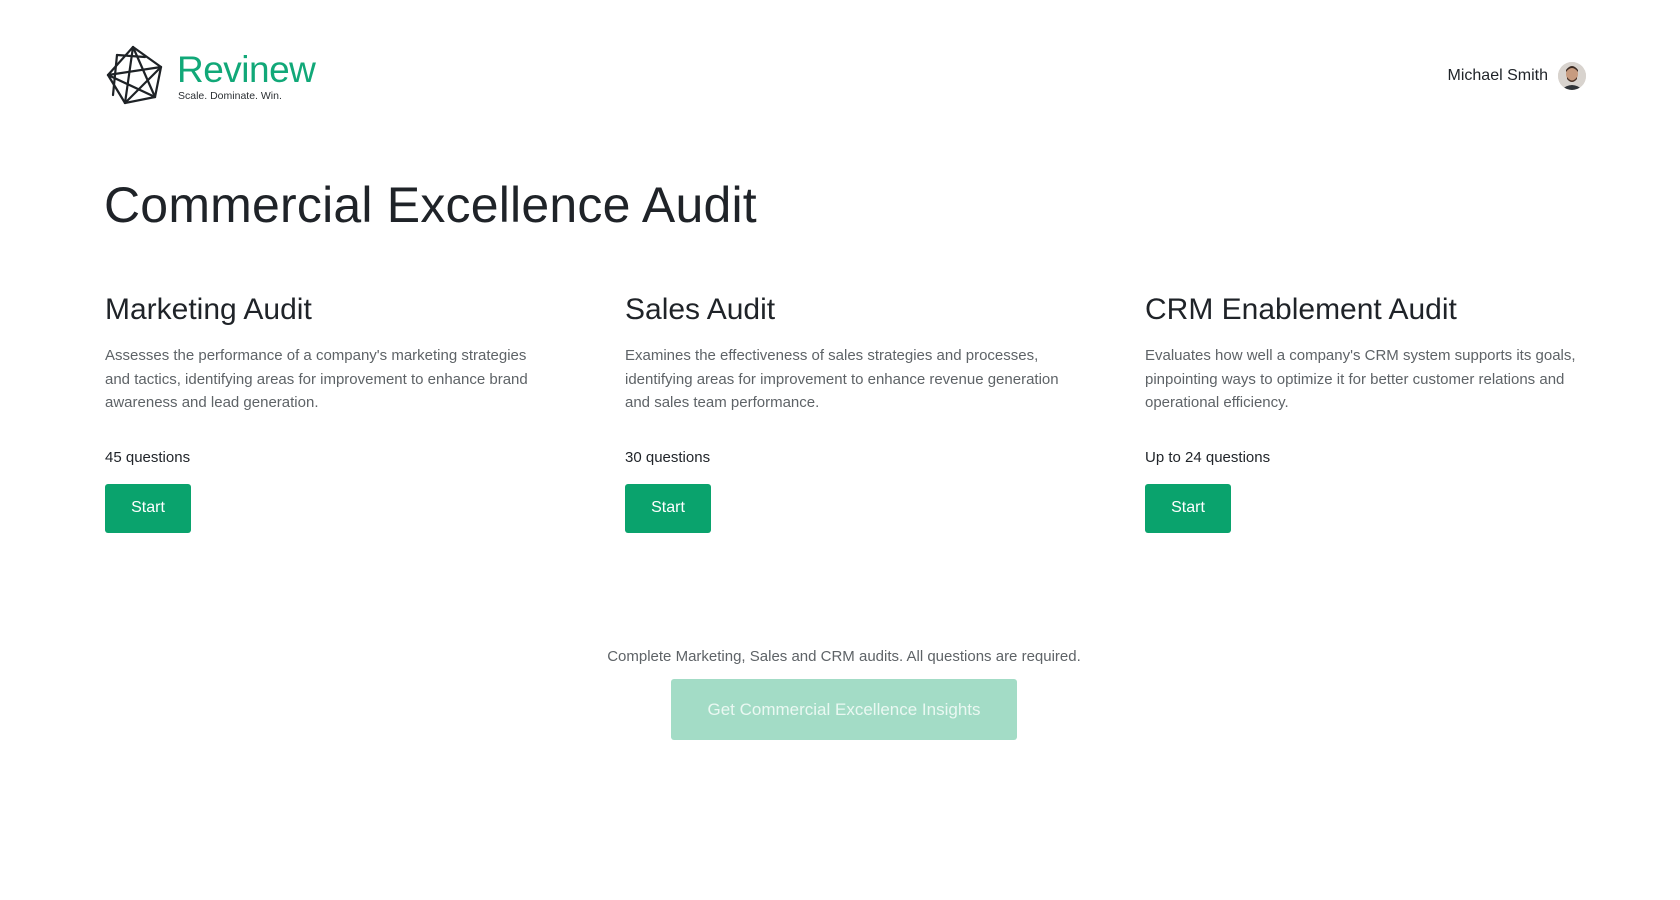 Image resolution: width=1680 pixels, height=900 pixels. What do you see at coordinates (1572, 76) in the screenshot?
I see `user-avatar-icon` at bounding box center [1572, 76].